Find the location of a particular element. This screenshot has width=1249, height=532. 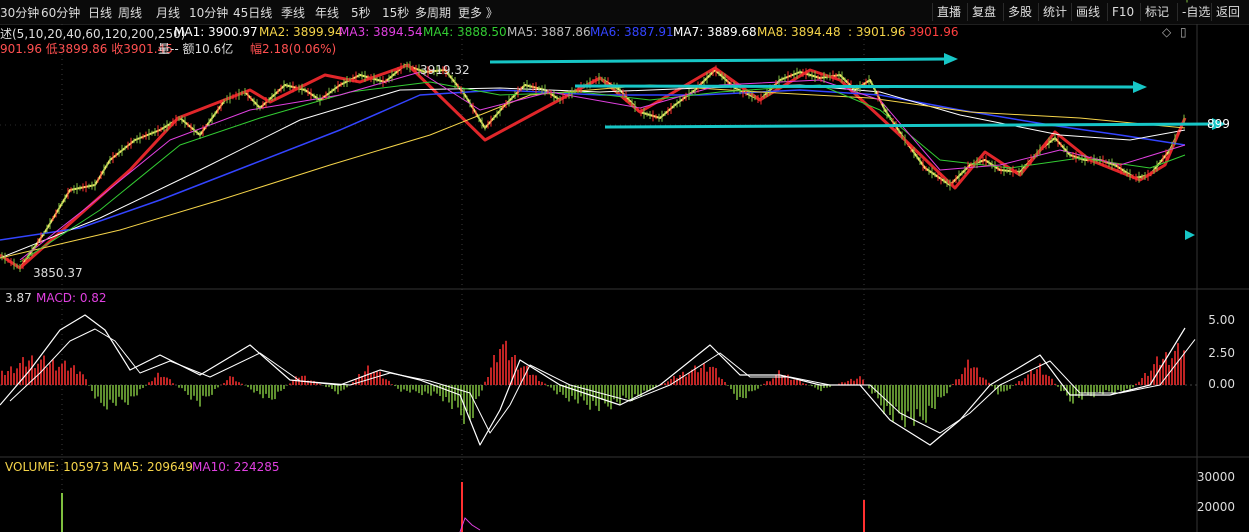

macd-axis-0: 0.00 is located at coordinates (1221, 384).